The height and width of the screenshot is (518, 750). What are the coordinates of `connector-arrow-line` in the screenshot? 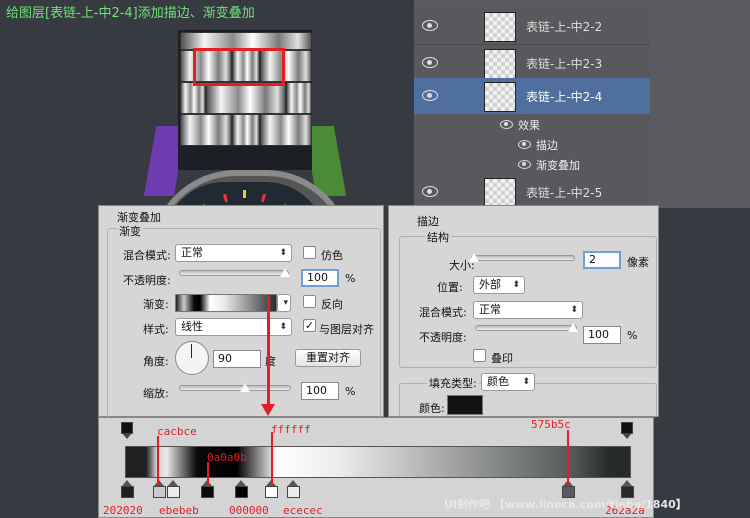 It's located at (268, 351).